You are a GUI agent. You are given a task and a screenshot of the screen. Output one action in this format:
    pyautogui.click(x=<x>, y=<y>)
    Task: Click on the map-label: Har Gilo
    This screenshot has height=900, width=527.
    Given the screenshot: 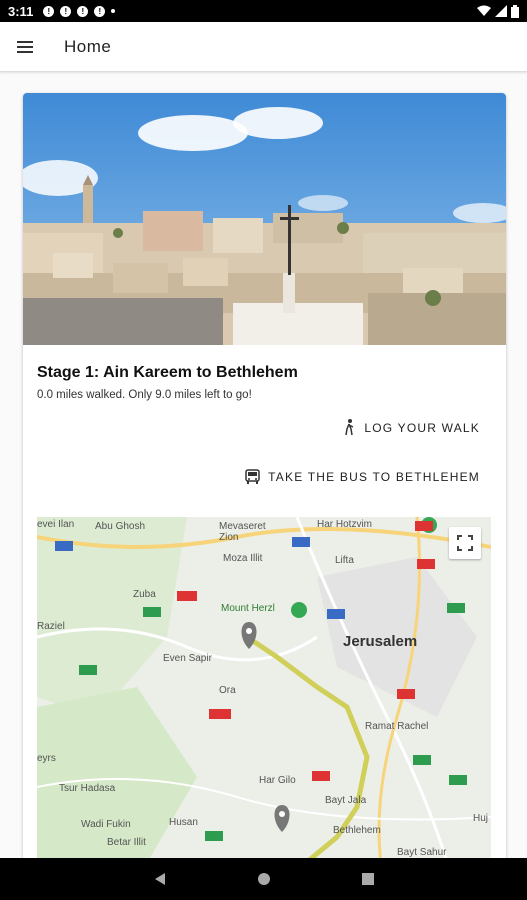 What is the action you would take?
    pyautogui.click(x=277, y=780)
    